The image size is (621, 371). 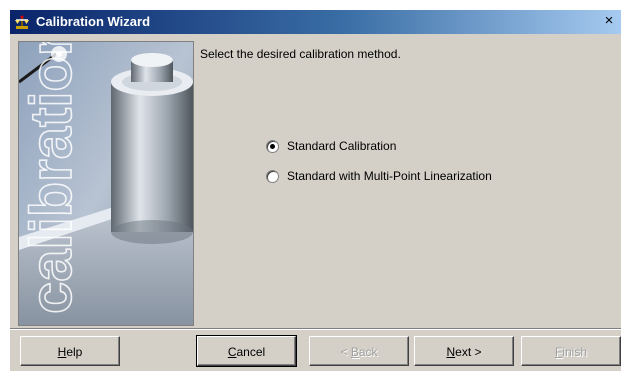 What do you see at coordinates (389, 176) in the screenshot?
I see `option-label: Standard with Multi-Point Linearization` at bounding box center [389, 176].